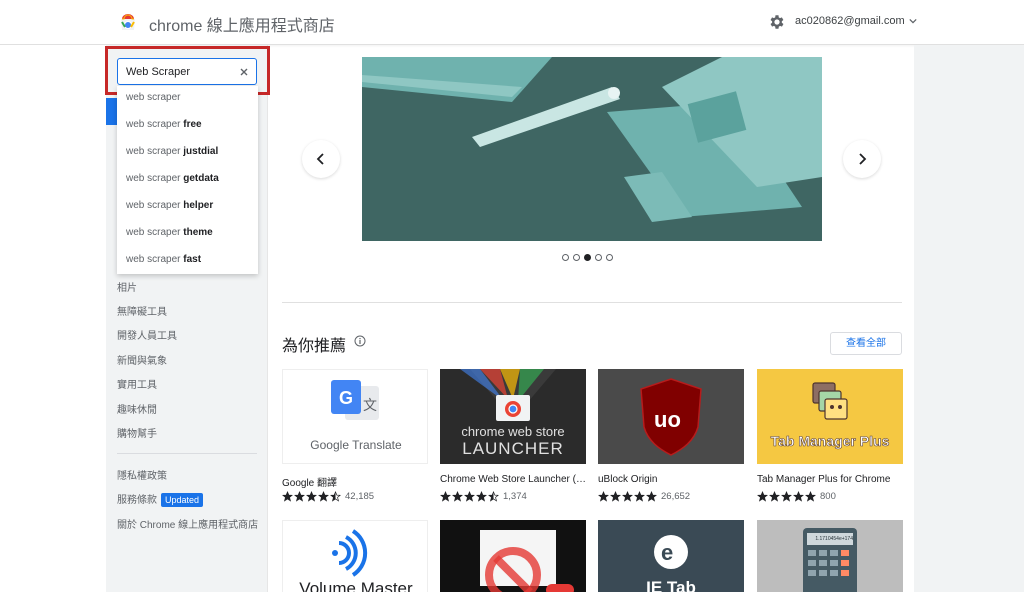 The width and height of the screenshot is (1024, 592). I want to click on thumbnail-label: IE Tab, so click(671, 585).